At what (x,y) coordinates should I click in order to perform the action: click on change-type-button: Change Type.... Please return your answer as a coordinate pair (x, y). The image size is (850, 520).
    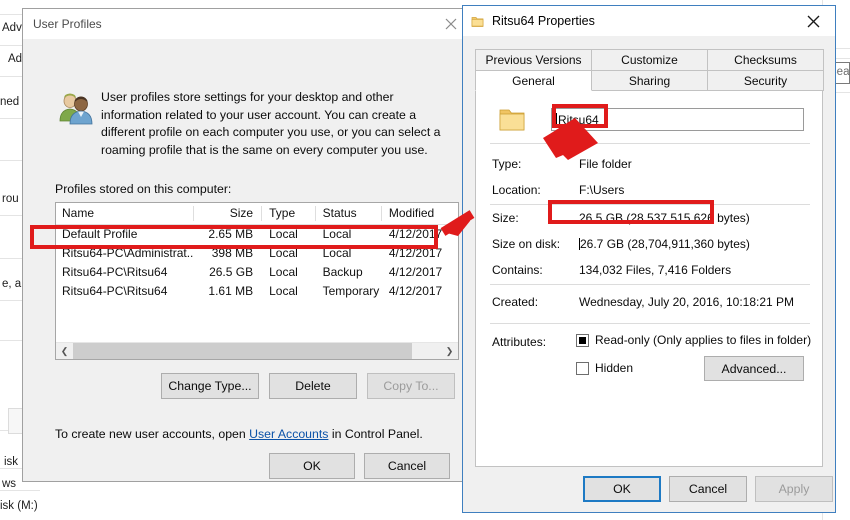
    Looking at the image, I should click on (210, 386).